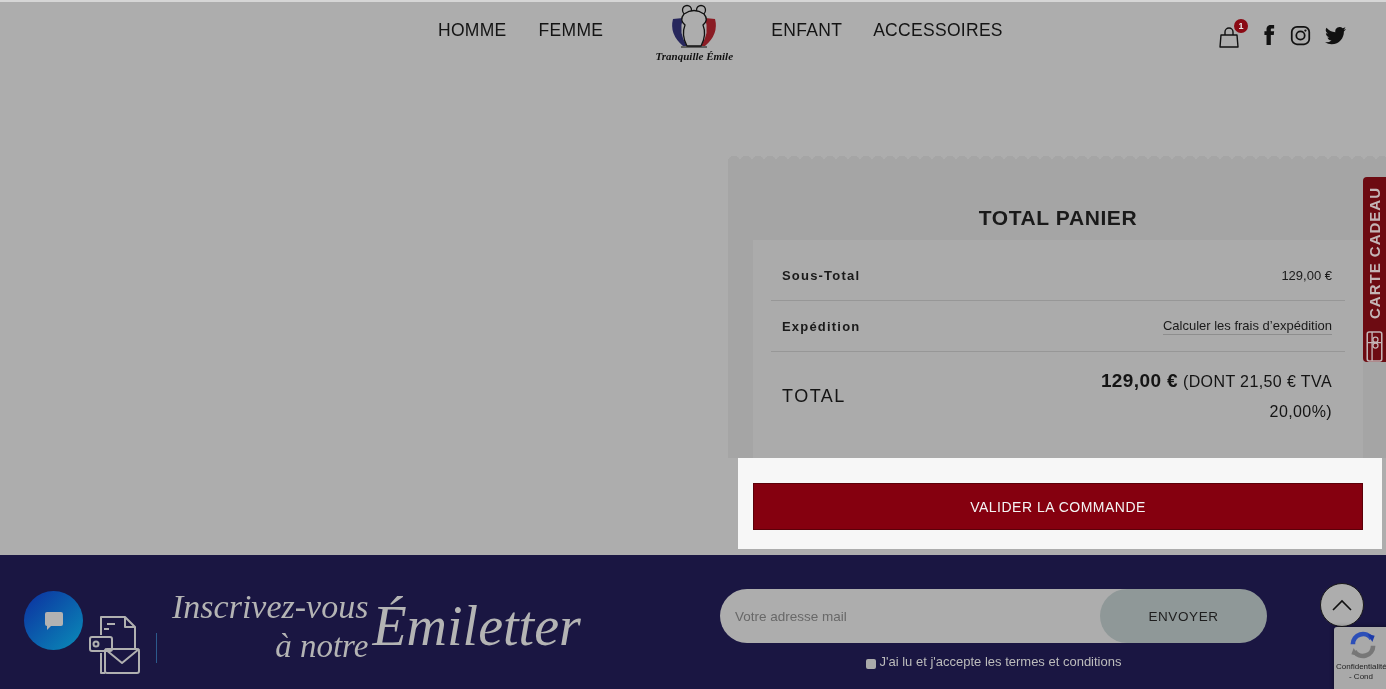  What do you see at coordinates (1363, 645) in the screenshot?
I see `circular-arrows-icon` at bounding box center [1363, 645].